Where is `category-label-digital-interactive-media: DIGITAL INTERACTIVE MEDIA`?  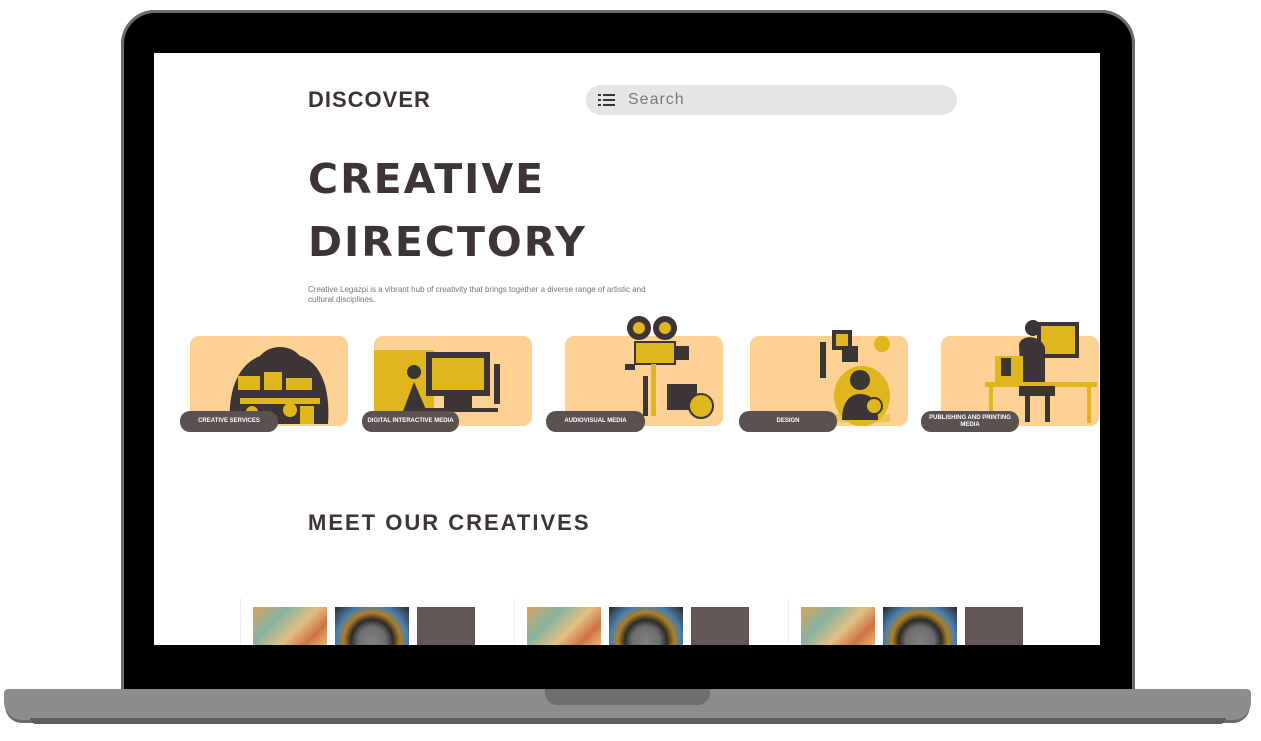
category-label-digital-interactive-media: DIGITAL INTERACTIVE MEDIA is located at coordinates (410, 421).